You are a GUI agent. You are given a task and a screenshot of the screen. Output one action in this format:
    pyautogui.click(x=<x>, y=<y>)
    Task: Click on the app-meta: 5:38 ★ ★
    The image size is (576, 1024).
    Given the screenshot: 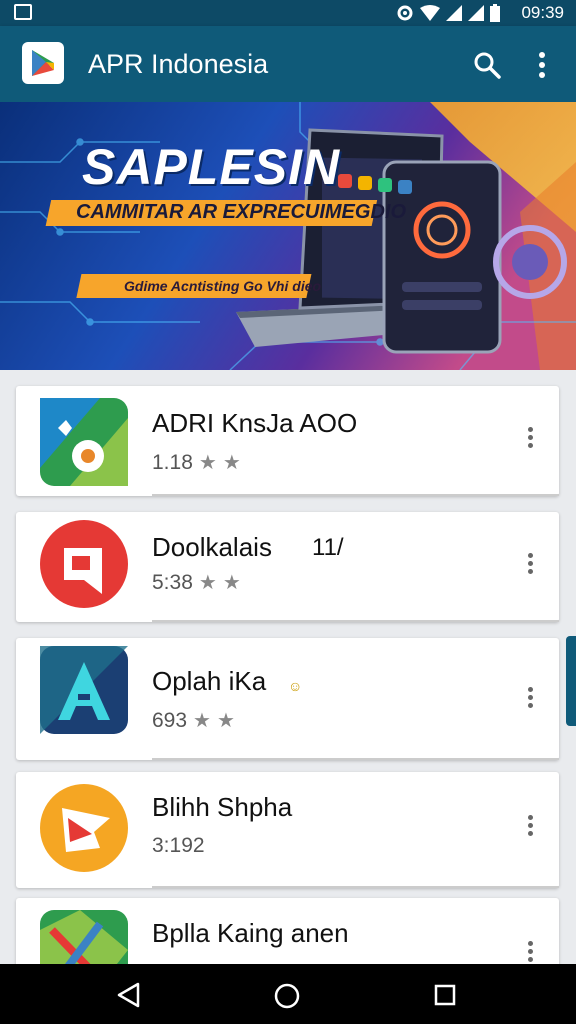 What is the action you would take?
    pyautogui.click(x=196, y=582)
    